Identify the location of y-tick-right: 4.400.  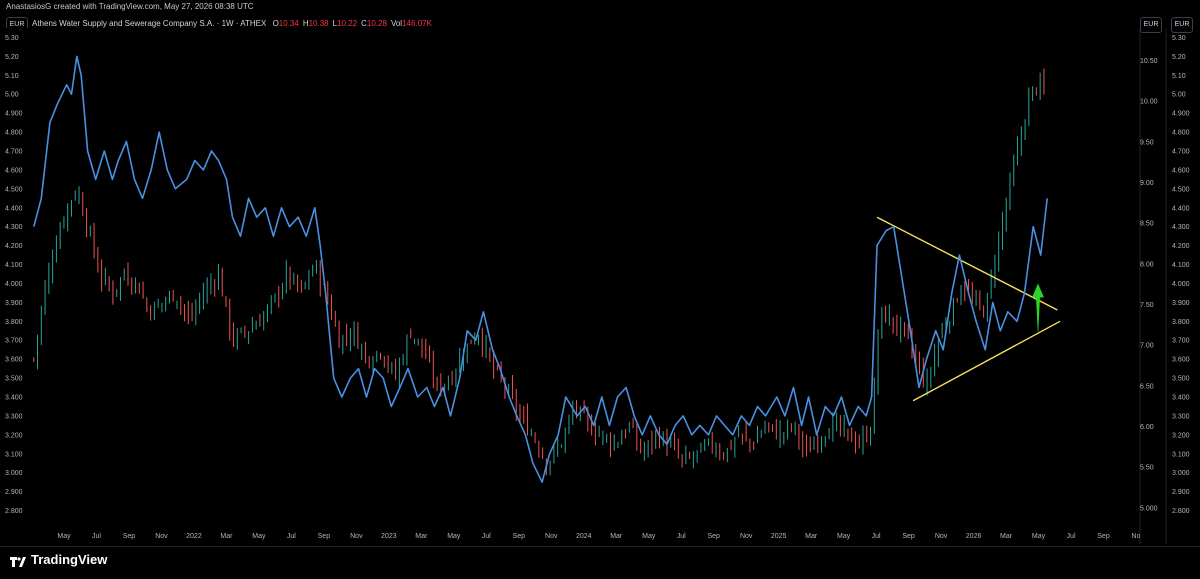
(1181, 208).